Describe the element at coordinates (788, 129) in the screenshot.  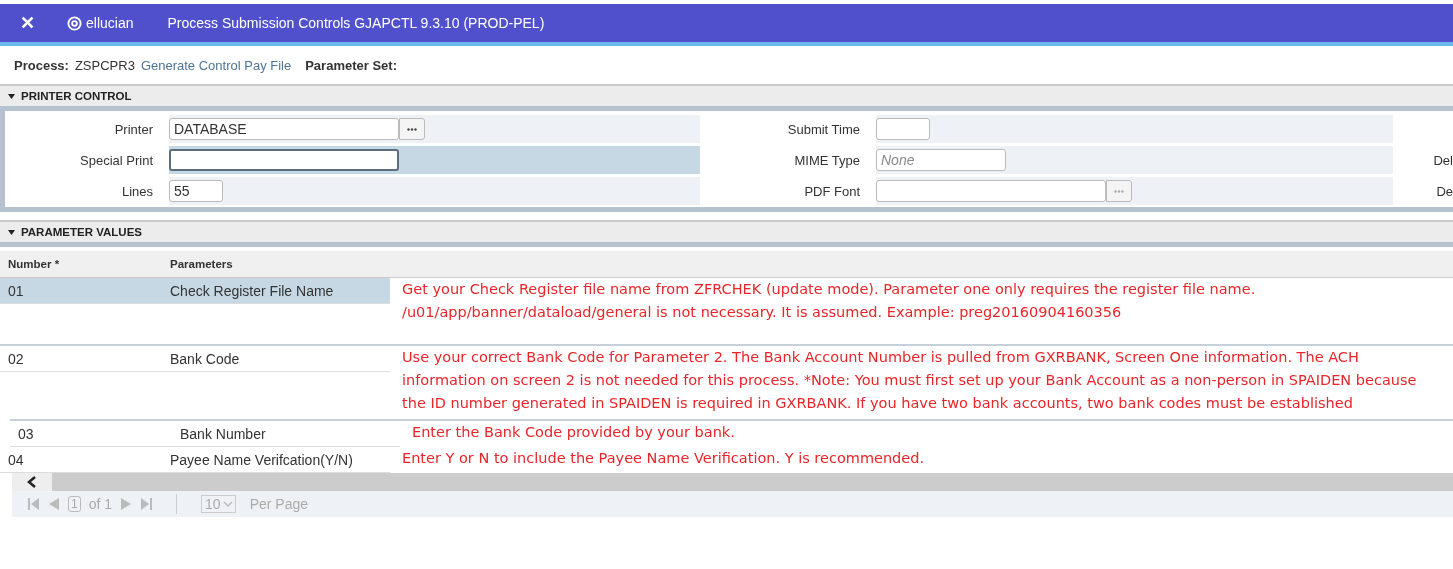
I see `field-label: Submit Time` at that location.